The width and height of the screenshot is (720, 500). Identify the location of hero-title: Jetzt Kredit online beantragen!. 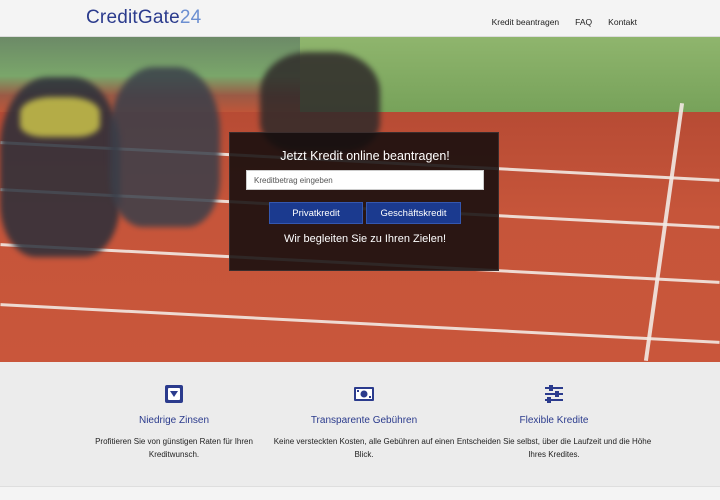
(365, 156).